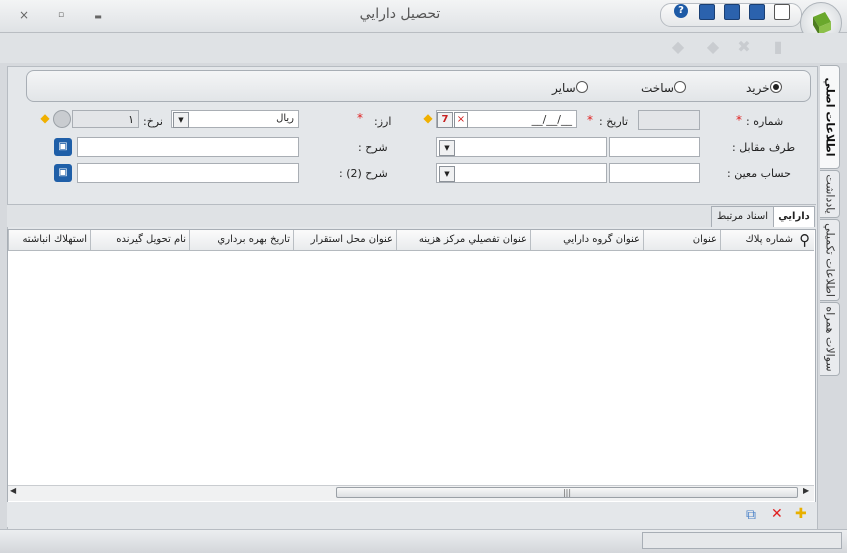 Image resolution: width=847 pixels, height=553 pixels. What do you see at coordinates (564, 88) in the screenshot?
I see `radio-label: ساير` at bounding box center [564, 88].